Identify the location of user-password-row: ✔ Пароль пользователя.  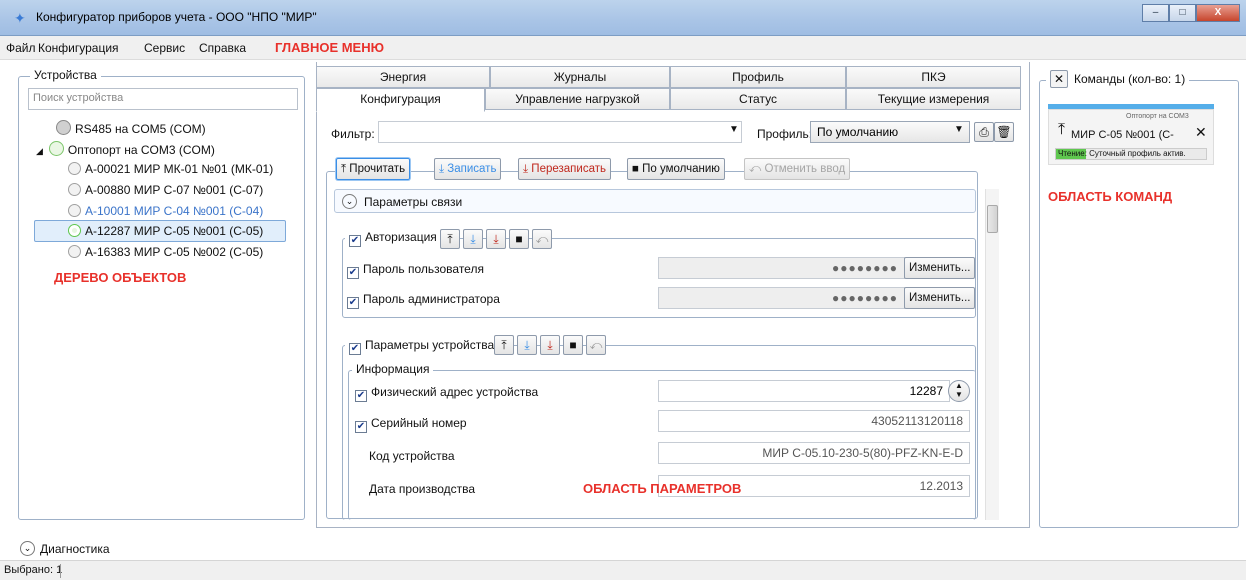
(415, 270).